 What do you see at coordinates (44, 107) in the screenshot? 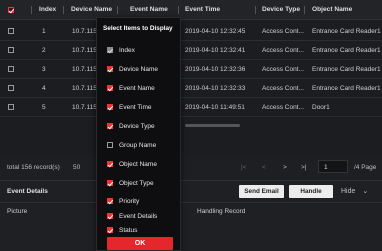
I see `cell-index: 5` at bounding box center [44, 107].